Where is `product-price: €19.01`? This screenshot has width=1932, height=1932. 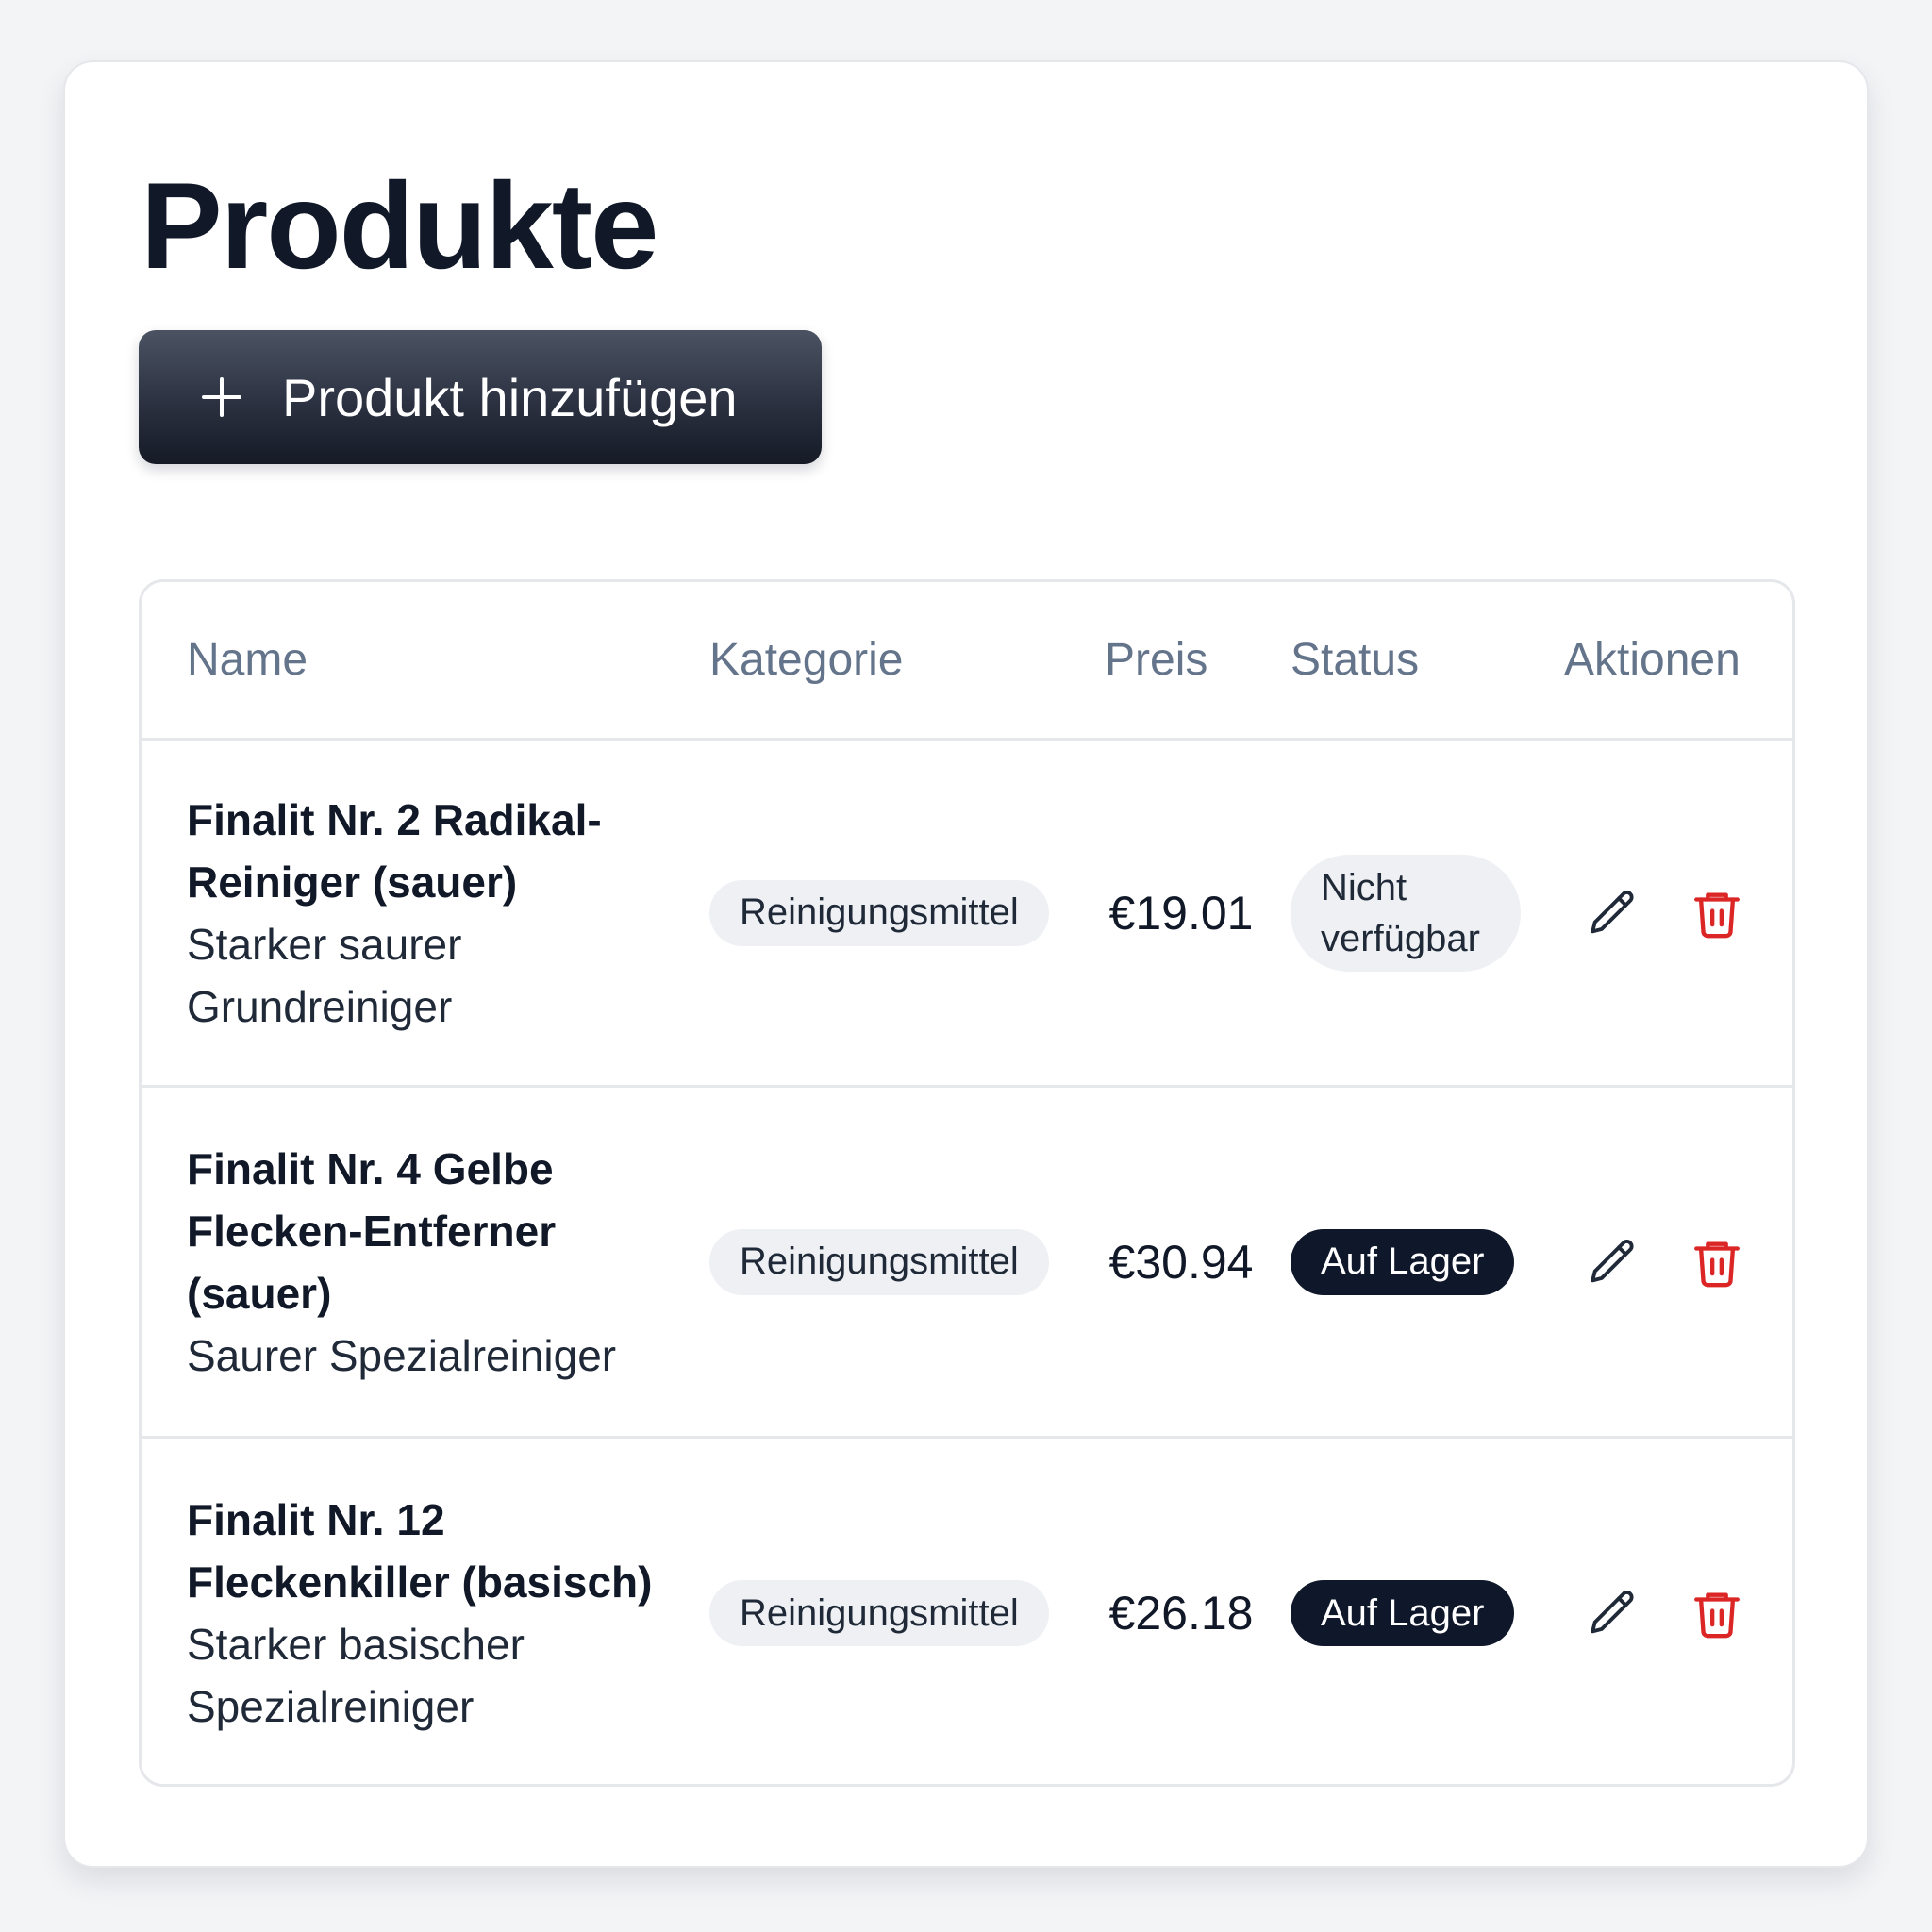 product-price: €19.01 is located at coordinates (1181, 913).